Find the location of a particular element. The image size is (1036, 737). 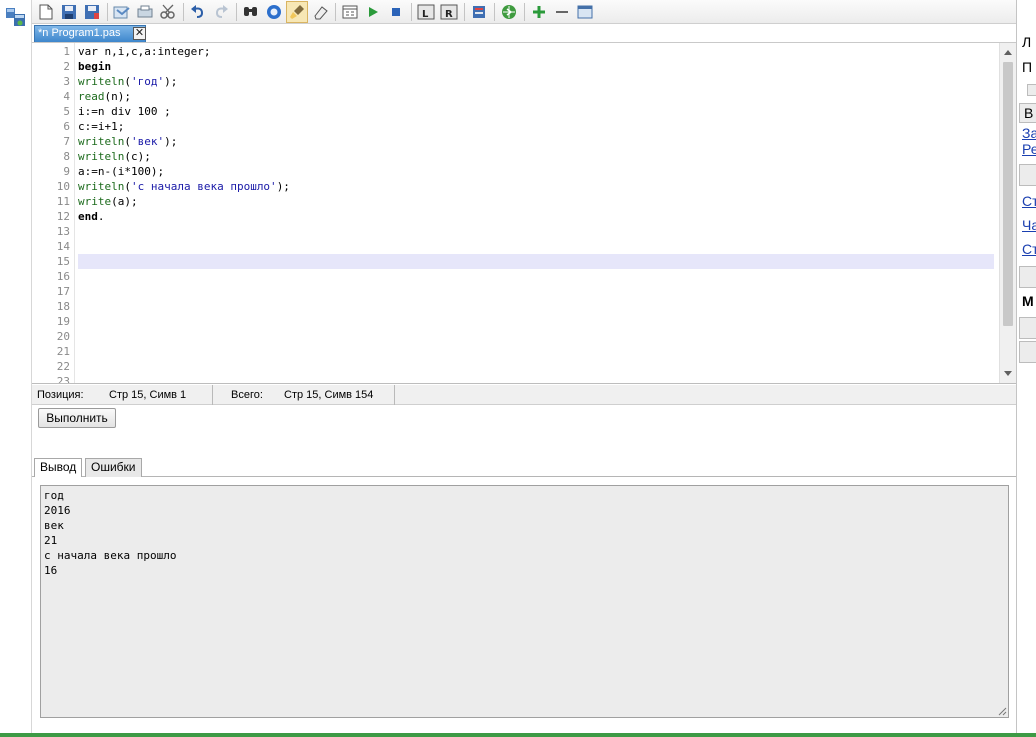

position-value: Стр 15, Симв 1 is located at coordinates (148, 395).